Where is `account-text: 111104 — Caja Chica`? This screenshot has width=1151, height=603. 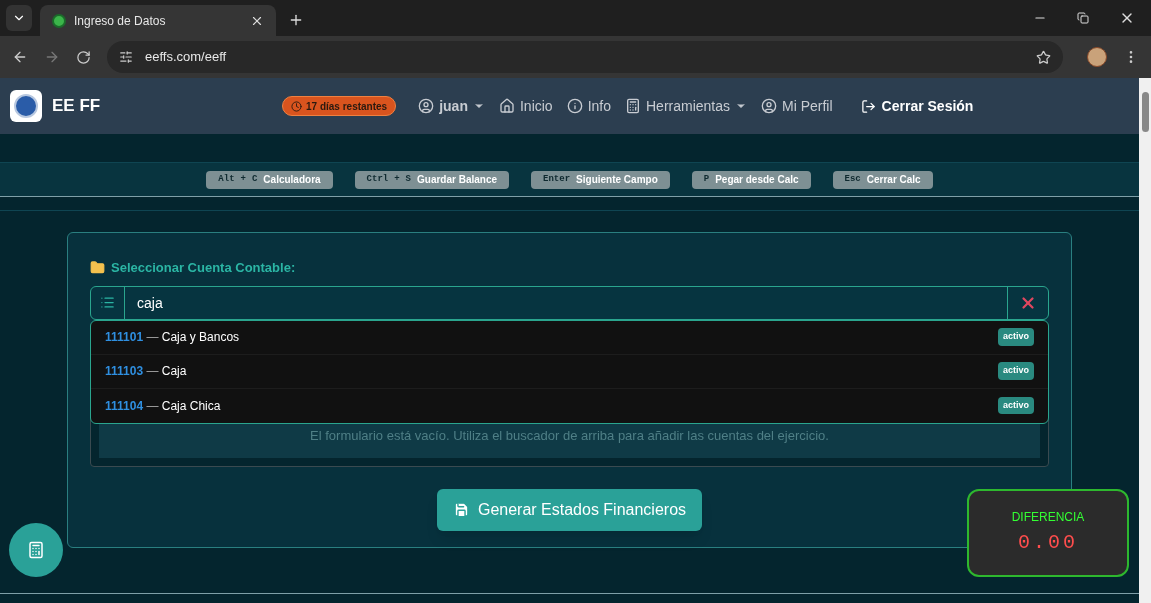
account-text: 111104 — Caja Chica is located at coordinates (163, 406).